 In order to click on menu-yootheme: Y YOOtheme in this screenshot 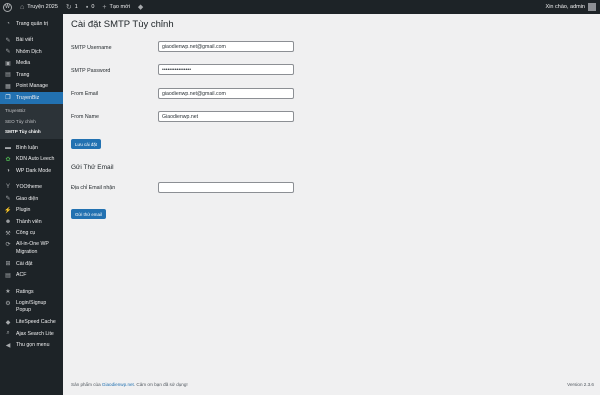, I will do `click(31, 188)`.